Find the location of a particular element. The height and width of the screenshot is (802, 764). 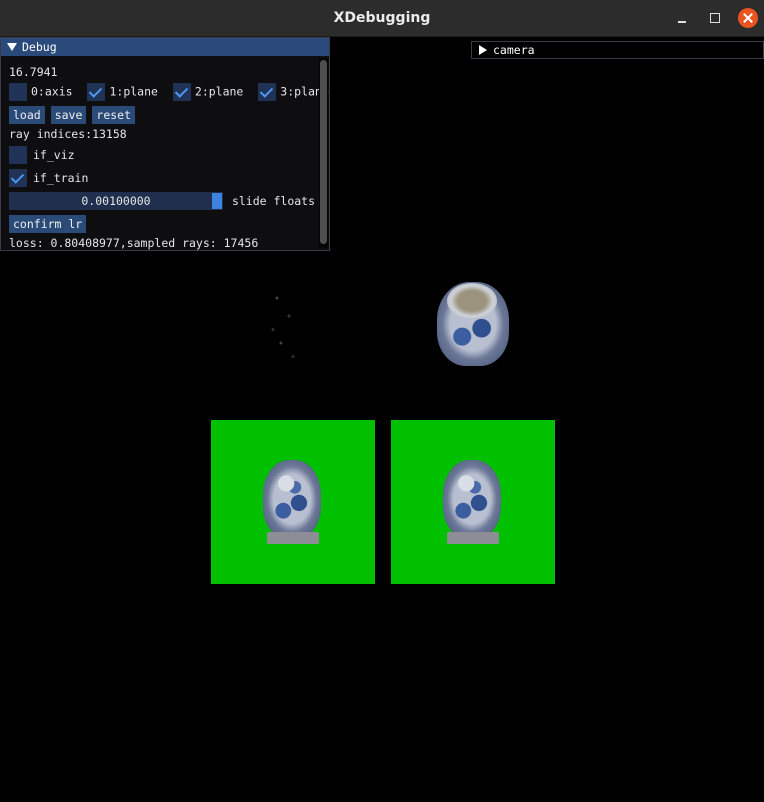

render-view-right is located at coordinates (473, 502).